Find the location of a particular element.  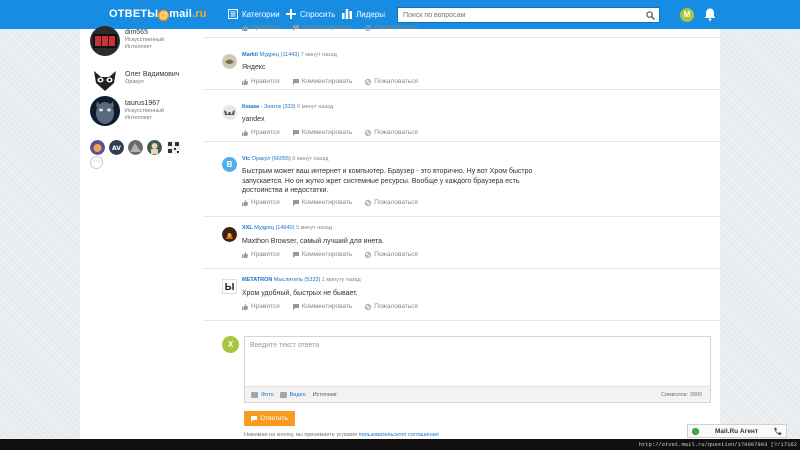

answer-time: 1 минуту назад is located at coordinates (341, 280).